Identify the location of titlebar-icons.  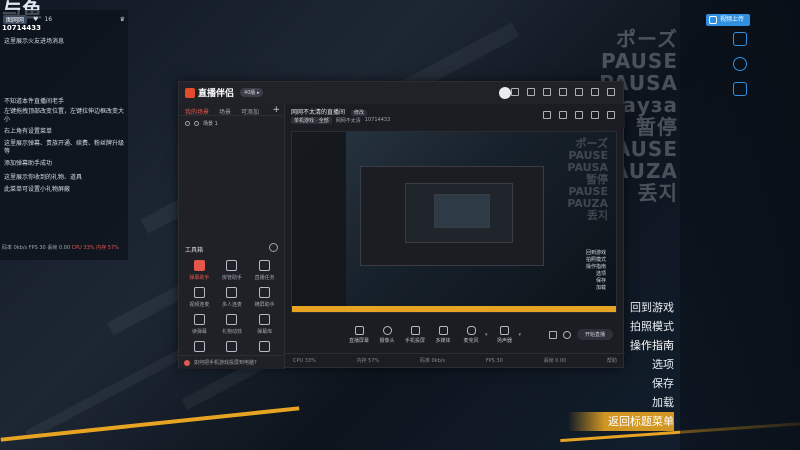
(563, 92).